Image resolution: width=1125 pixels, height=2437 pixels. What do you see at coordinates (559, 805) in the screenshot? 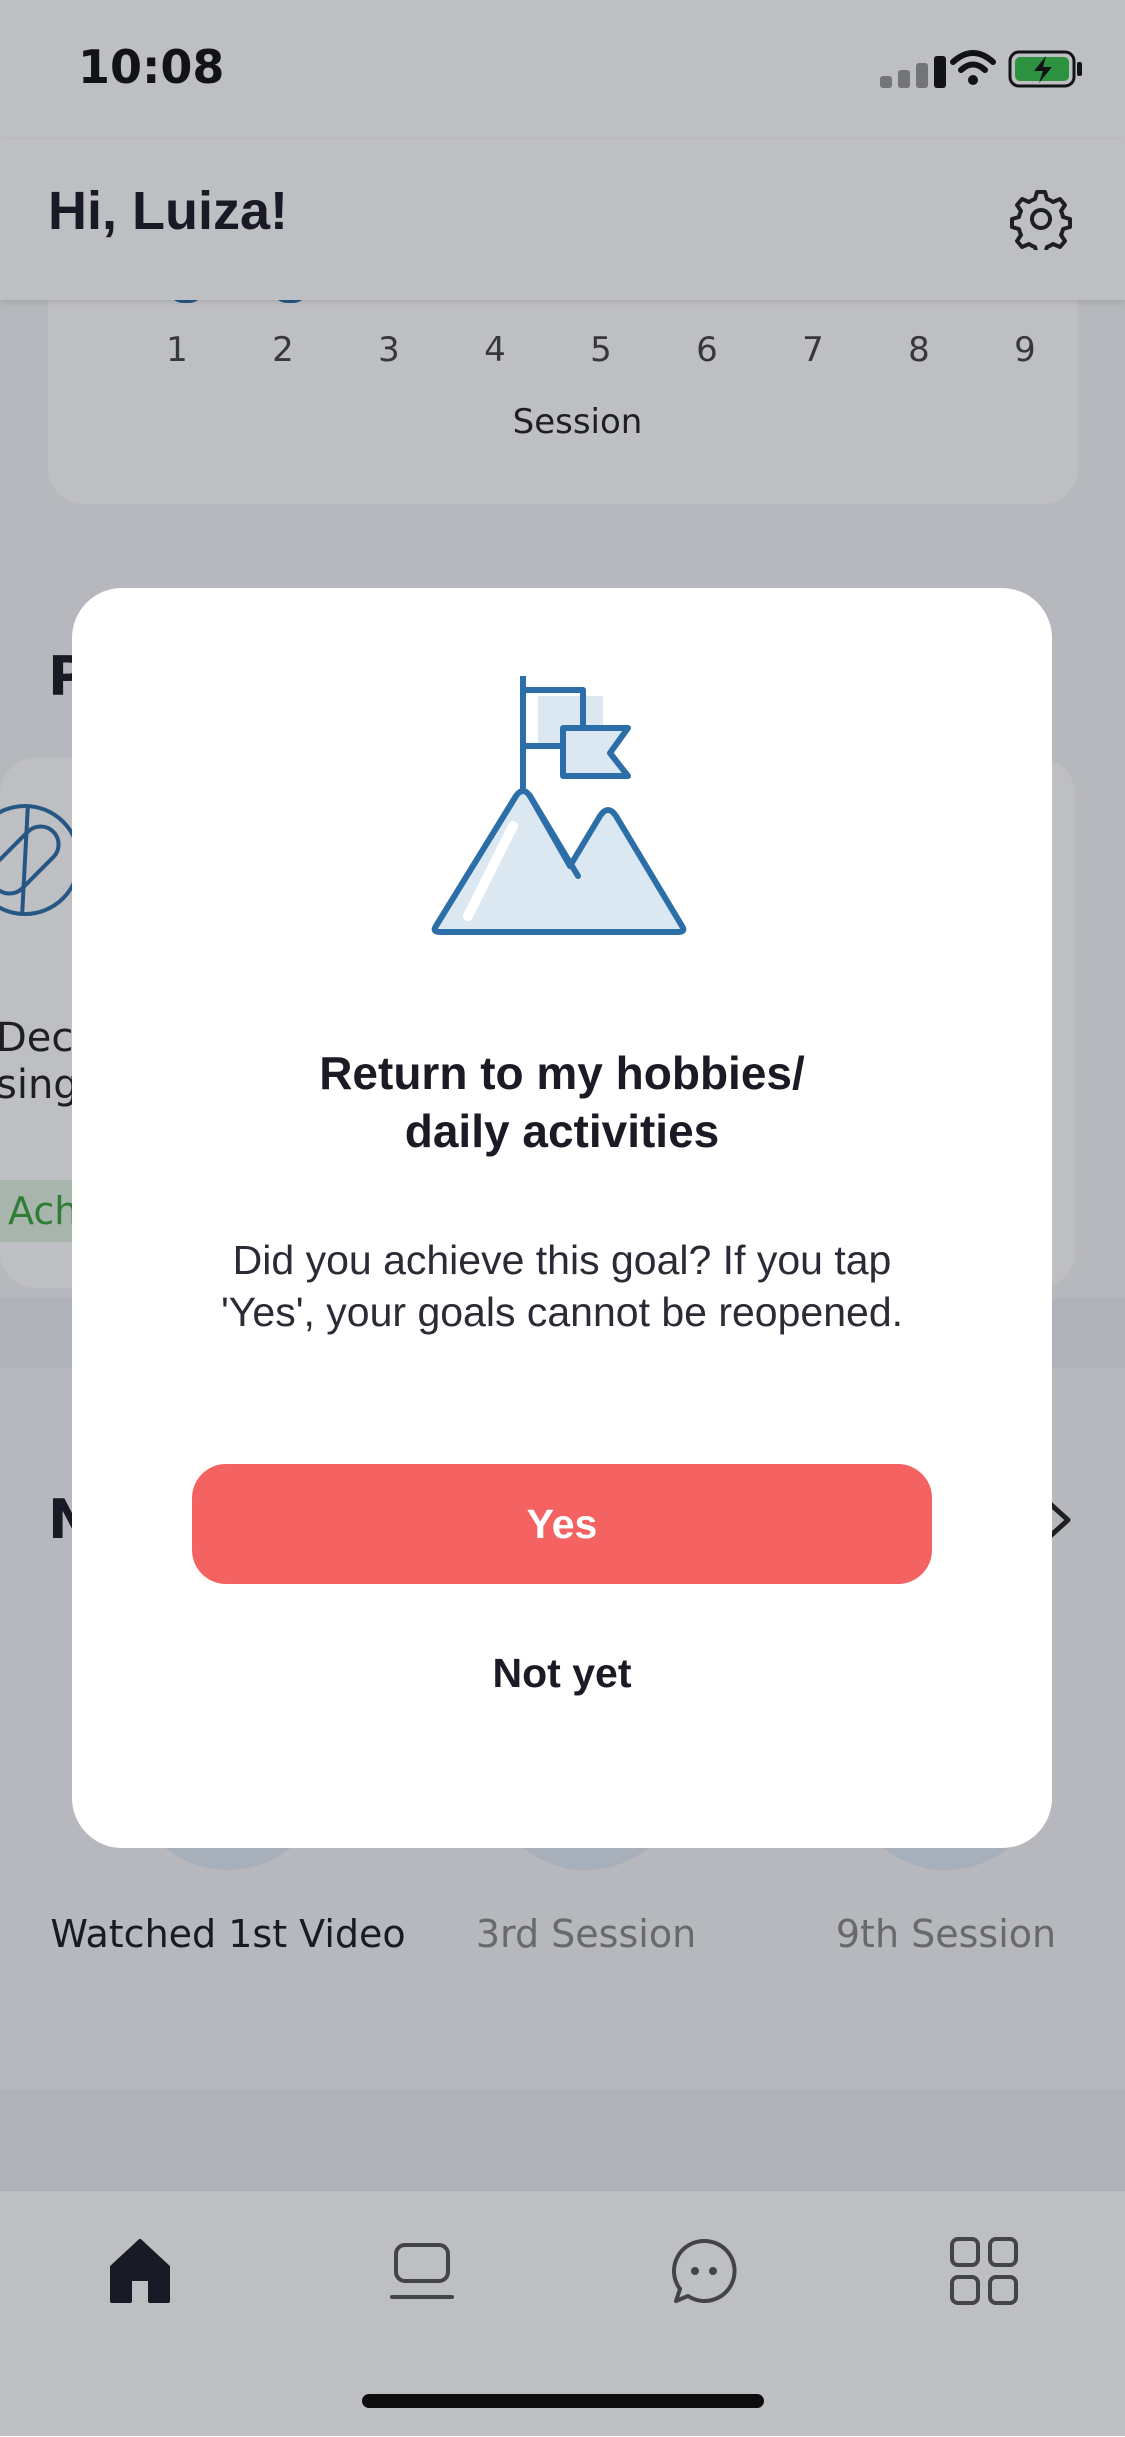
I see `mountain-flag-icon` at bounding box center [559, 805].